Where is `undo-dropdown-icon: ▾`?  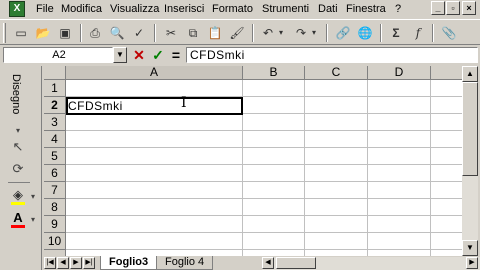 undo-dropdown-icon: ▾ is located at coordinates (281, 33).